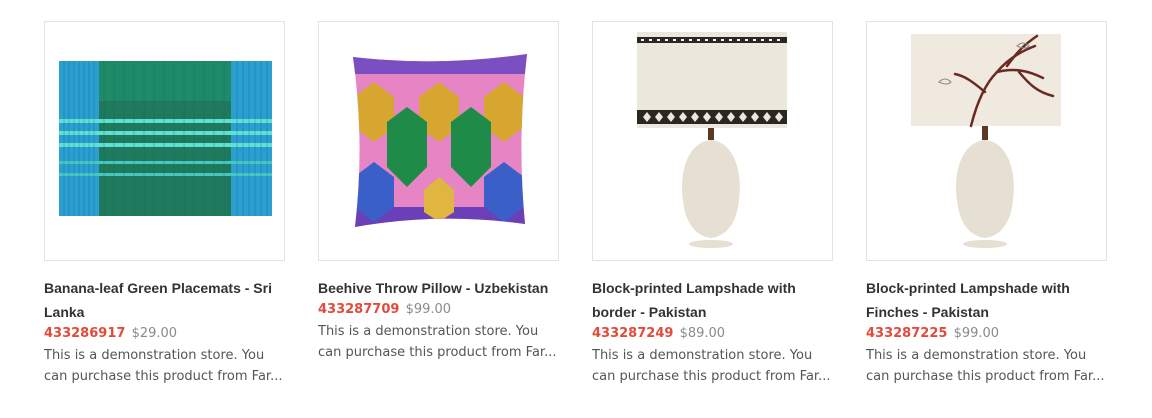  Describe the element at coordinates (633, 333) in the screenshot. I see `product-sku: 433287249` at that location.